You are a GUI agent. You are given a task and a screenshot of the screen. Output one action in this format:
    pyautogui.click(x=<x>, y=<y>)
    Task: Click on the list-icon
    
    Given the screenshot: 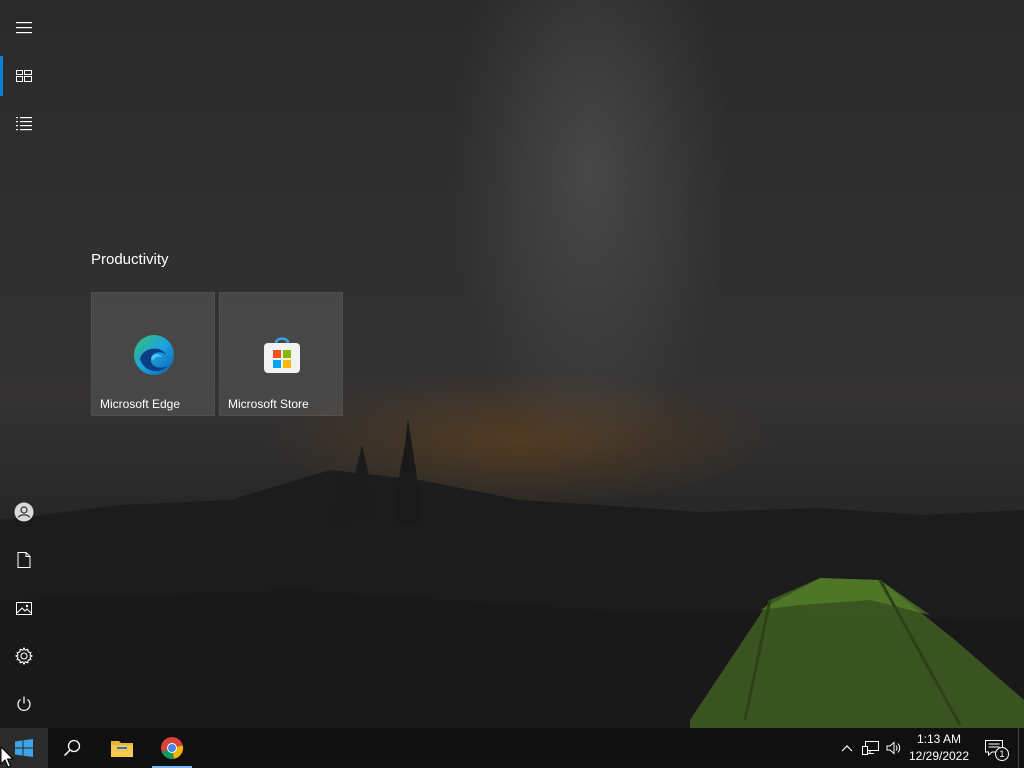 What is the action you would take?
    pyautogui.click(x=24, y=124)
    